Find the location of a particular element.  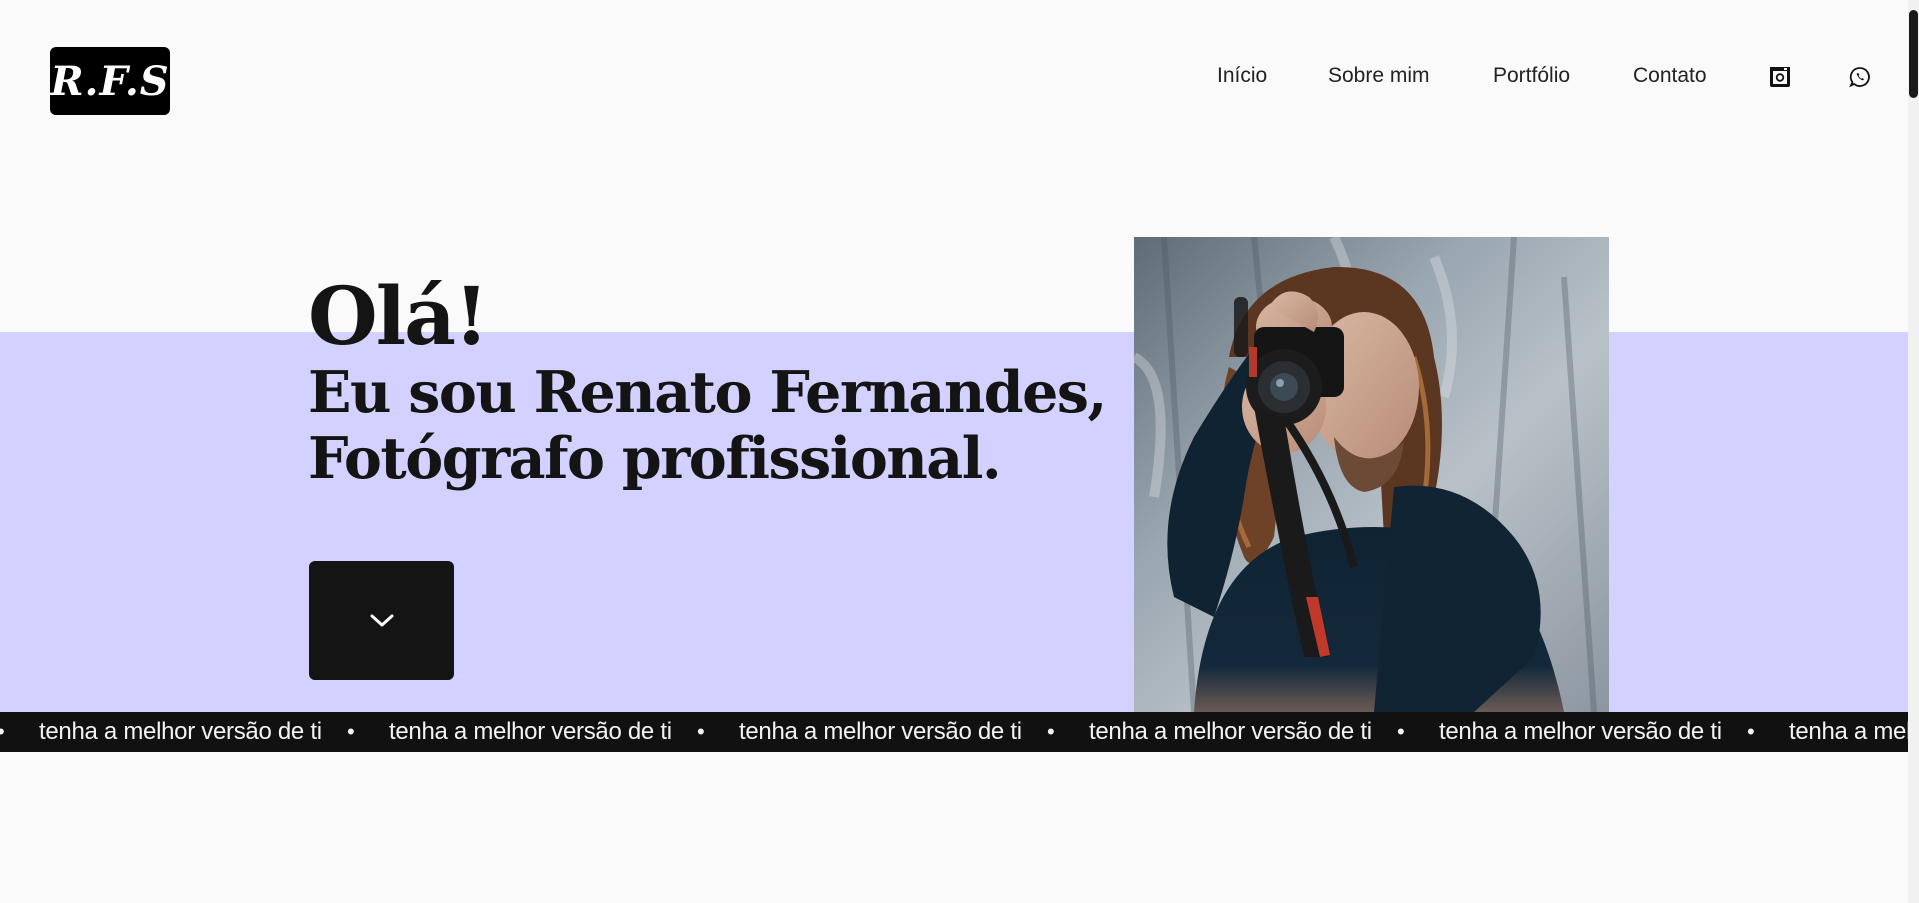

chevron-down-icon is located at coordinates (381, 620).